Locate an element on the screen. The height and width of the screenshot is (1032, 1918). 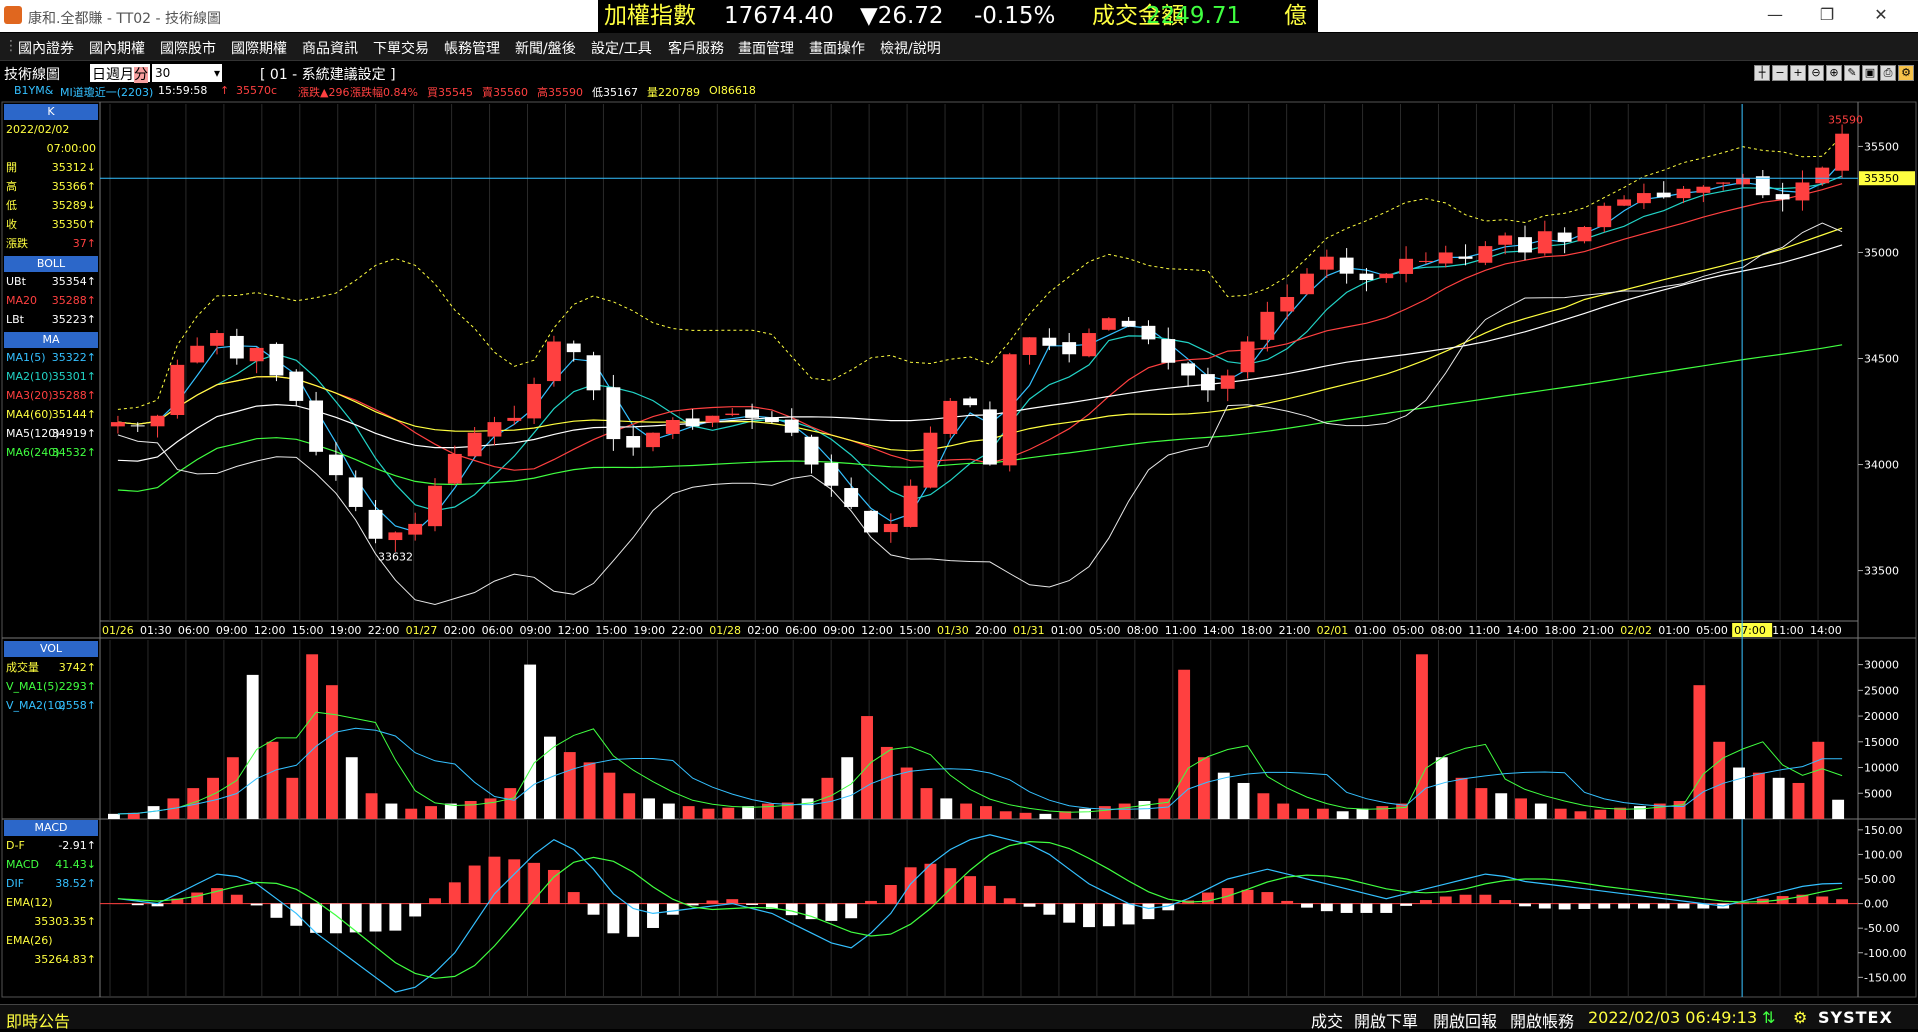
k-header: K is located at coordinates (51, 112).